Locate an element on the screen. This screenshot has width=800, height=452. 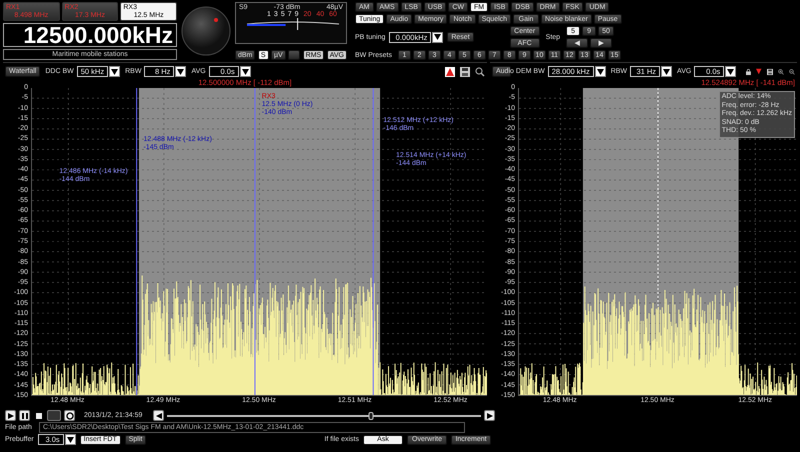
frequency-display: 12500.000kHz is located at coordinates (90, 35).